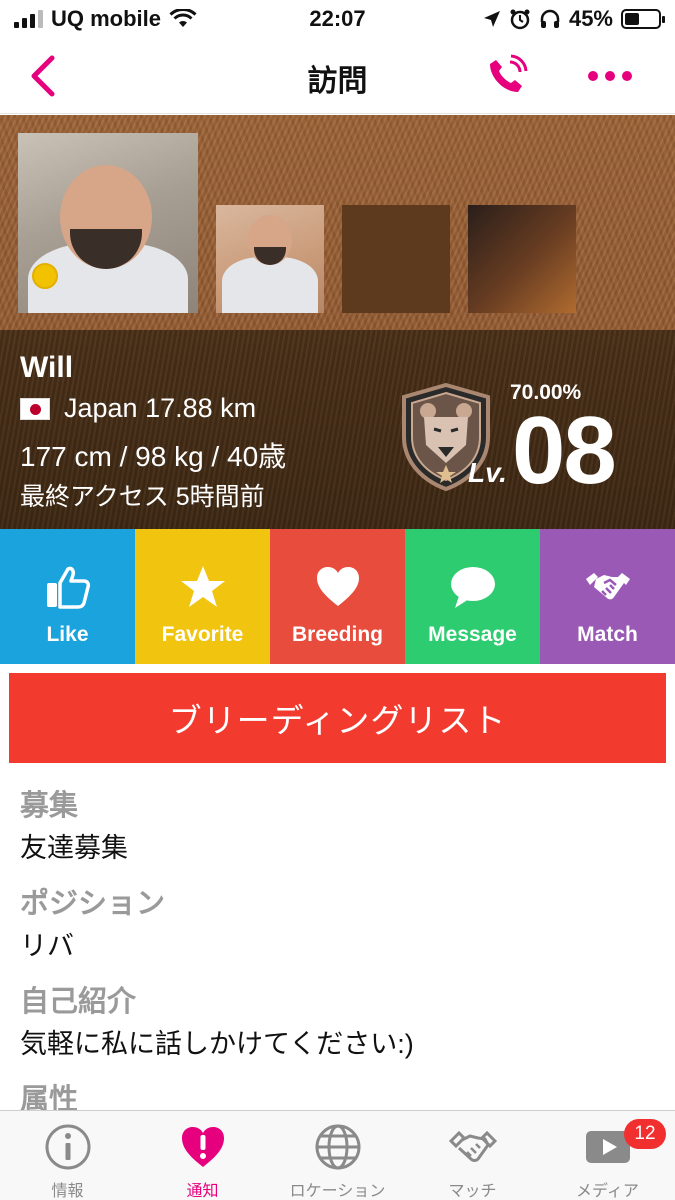 The width and height of the screenshot is (675, 1200). Describe the element at coordinates (202, 634) in the screenshot. I see `favorite-label: Favorite` at that location.